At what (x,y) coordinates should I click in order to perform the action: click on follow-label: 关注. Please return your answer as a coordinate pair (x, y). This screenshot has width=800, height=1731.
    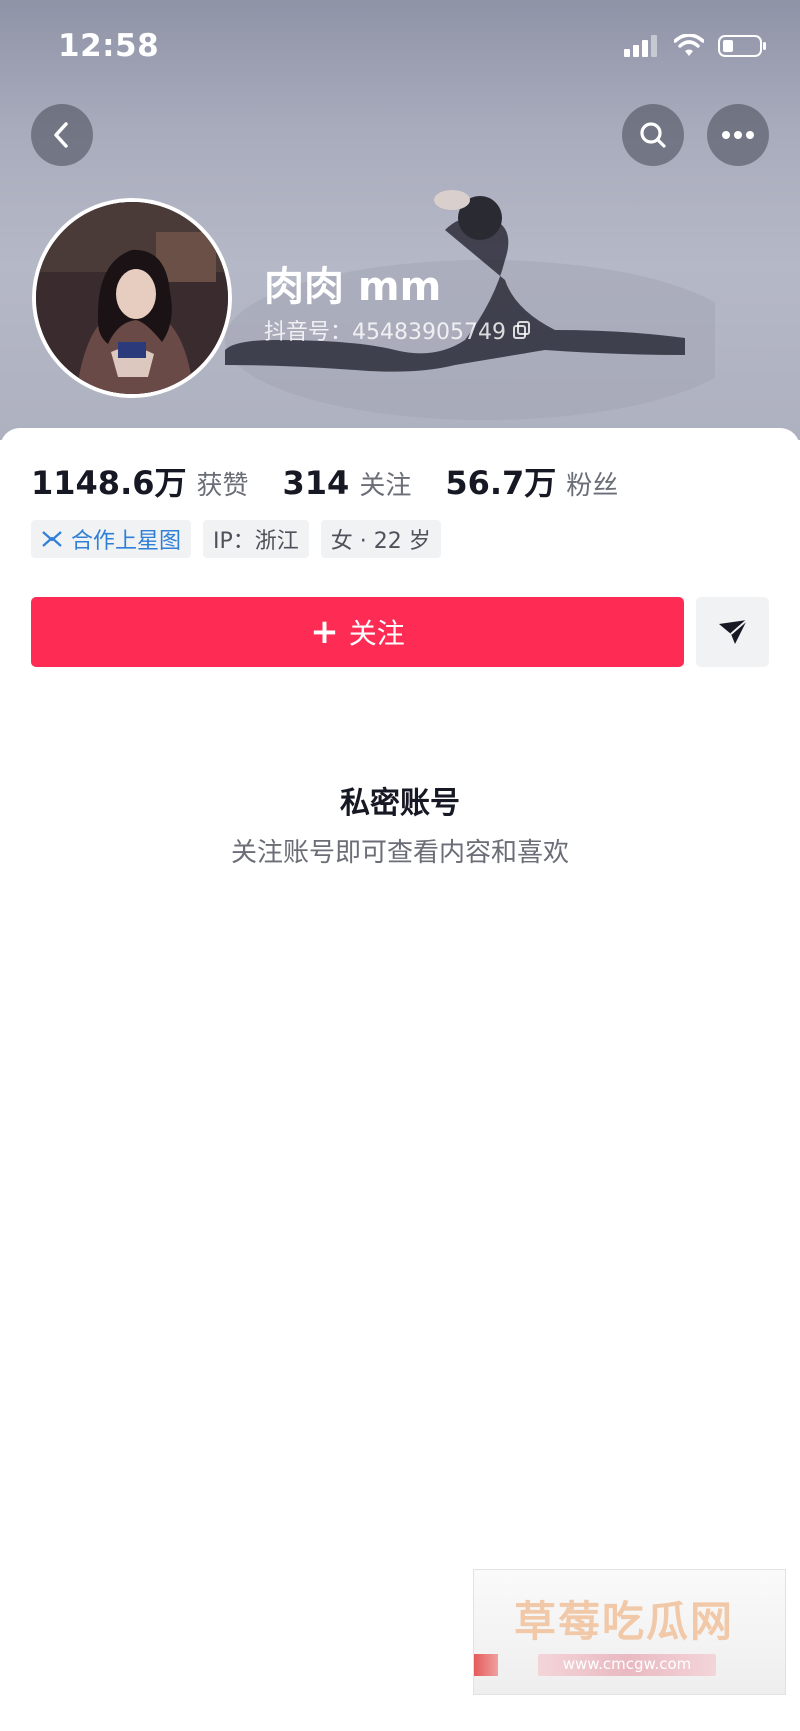
    Looking at the image, I should click on (376, 633).